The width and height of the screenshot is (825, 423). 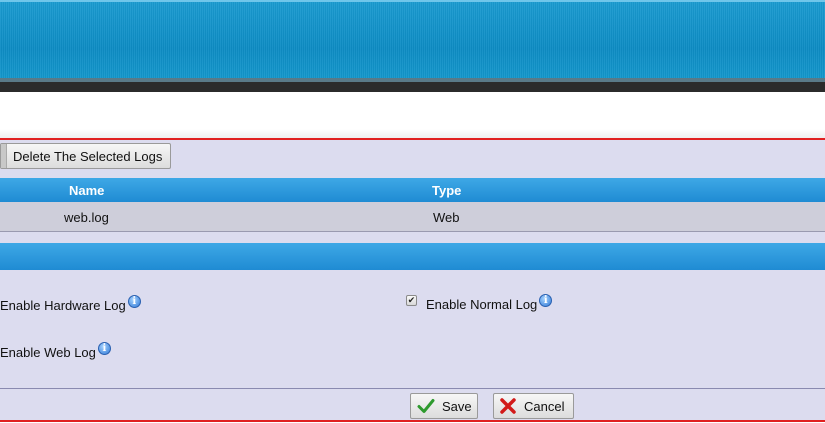 What do you see at coordinates (457, 406) in the screenshot?
I see `save-label: Save` at bounding box center [457, 406].